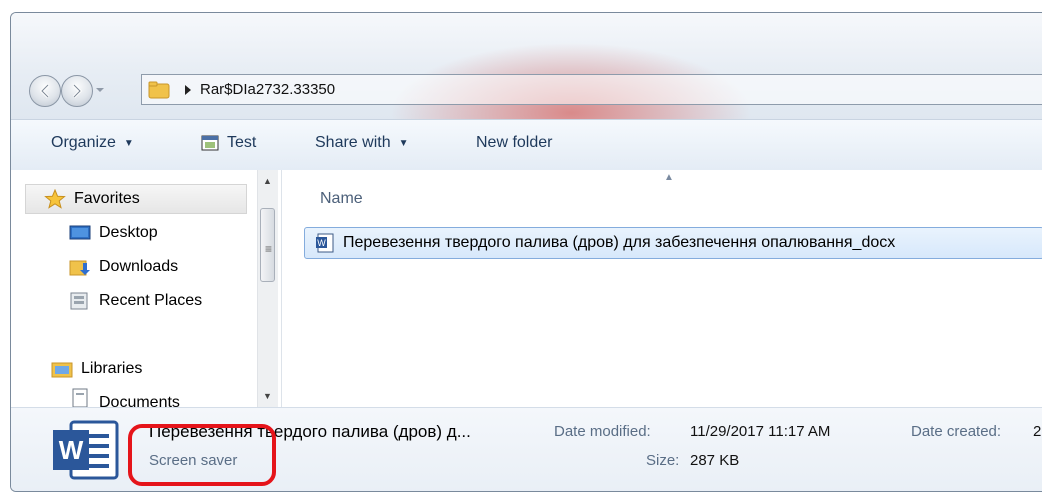 This screenshot has width=1042, height=497. What do you see at coordinates (83, 142) in the screenshot?
I see `organize-label: Organize` at bounding box center [83, 142].